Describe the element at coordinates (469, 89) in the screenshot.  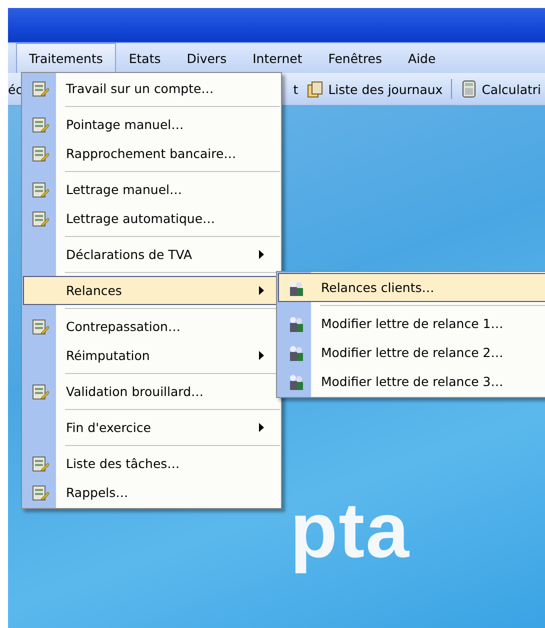
I see `calculator-icon` at that location.